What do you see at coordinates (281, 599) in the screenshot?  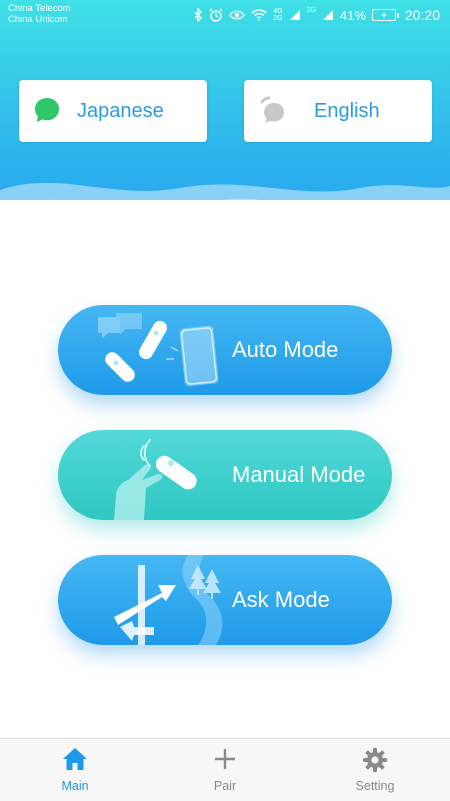 I see `ask-mode-label: Ask Mode` at bounding box center [281, 599].